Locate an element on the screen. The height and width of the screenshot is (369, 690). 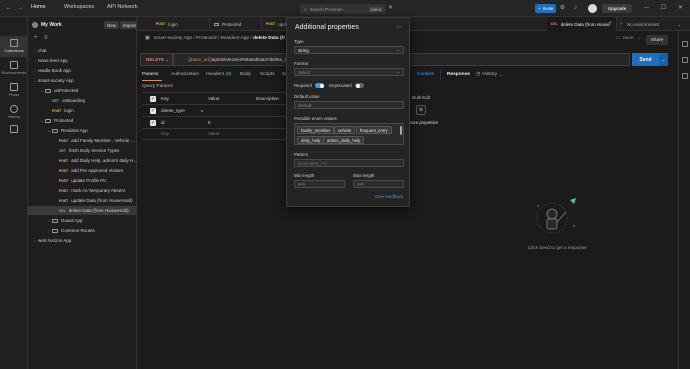
param-key: id is located at coordinates (163, 122).